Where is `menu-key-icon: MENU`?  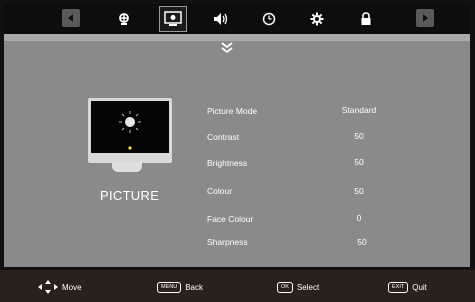
menu-key-icon: MENU is located at coordinates (169, 287).